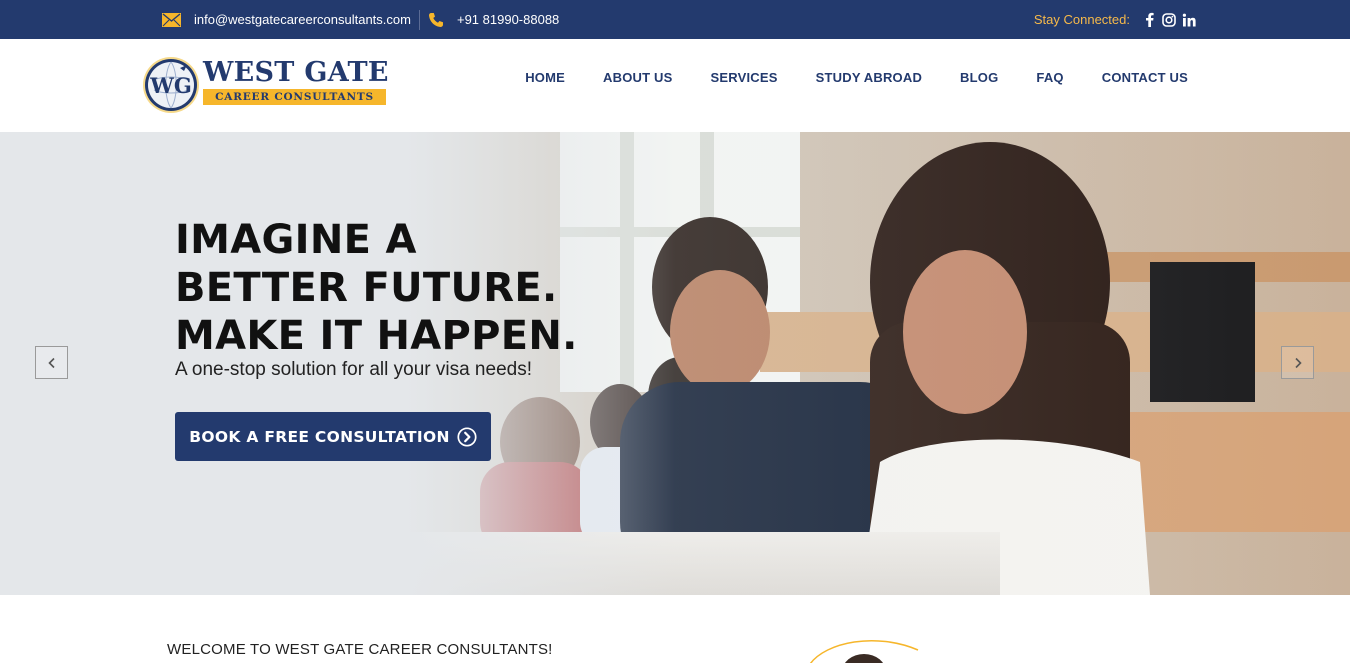 The width and height of the screenshot is (1350, 663). I want to click on divider, so click(419, 19).